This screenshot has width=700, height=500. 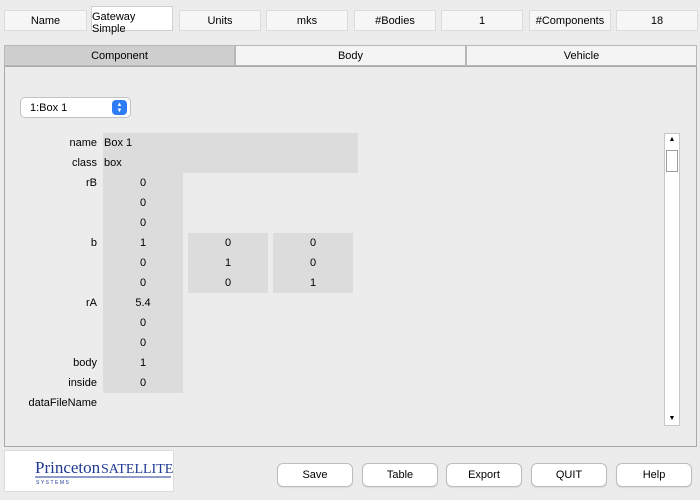 What do you see at coordinates (400, 475) in the screenshot?
I see `table-button: Table` at bounding box center [400, 475].